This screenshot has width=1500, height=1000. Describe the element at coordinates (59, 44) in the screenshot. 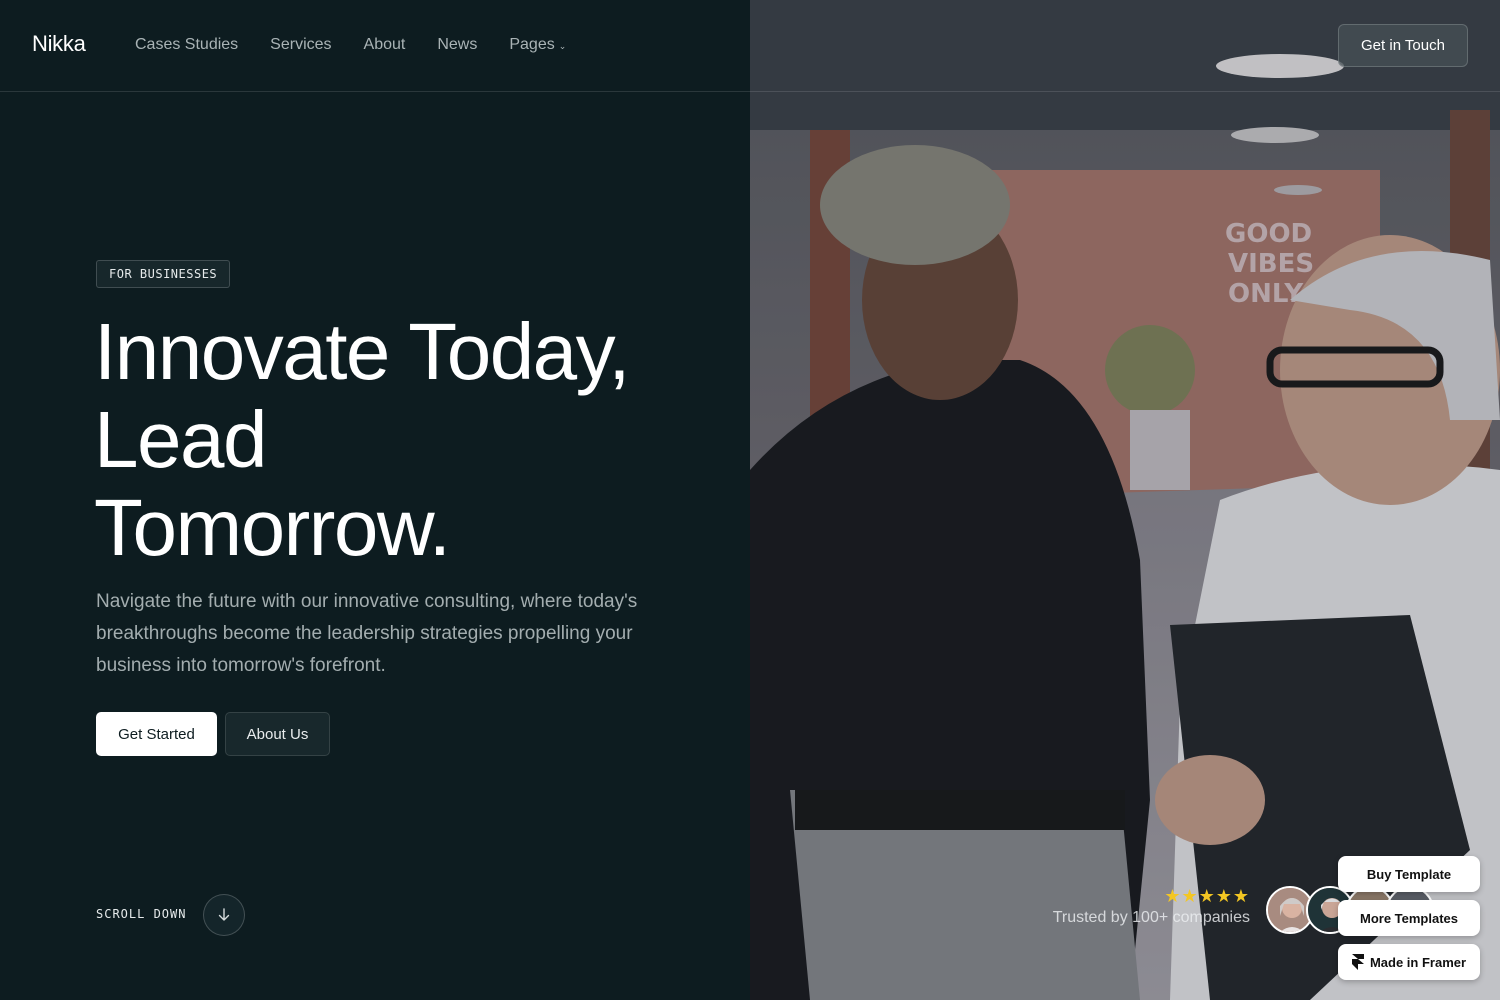

I see `logo: Nikka` at that location.